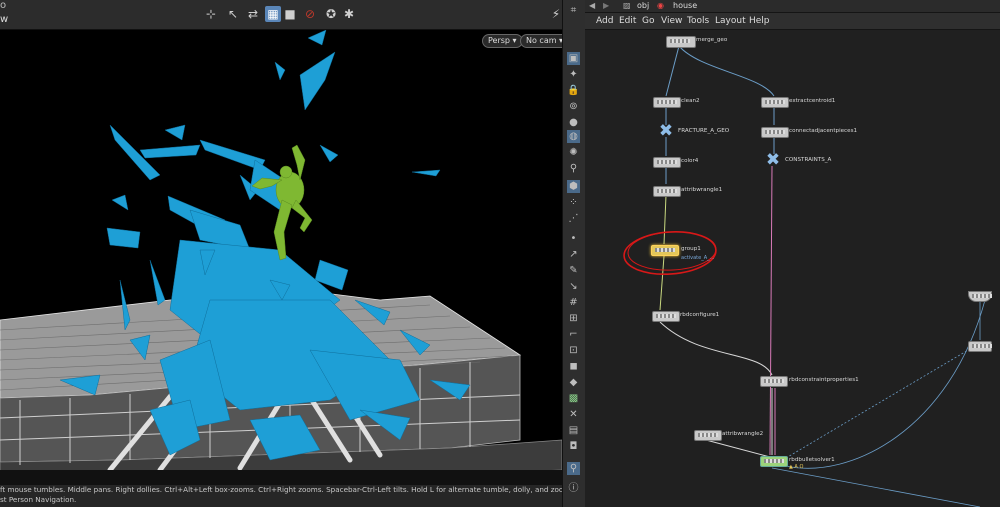 This screenshot has height=507, width=1000. Describe the element at coordinates (573, 414) in the screenshot. I see `camera-icon: ✕` at that location.